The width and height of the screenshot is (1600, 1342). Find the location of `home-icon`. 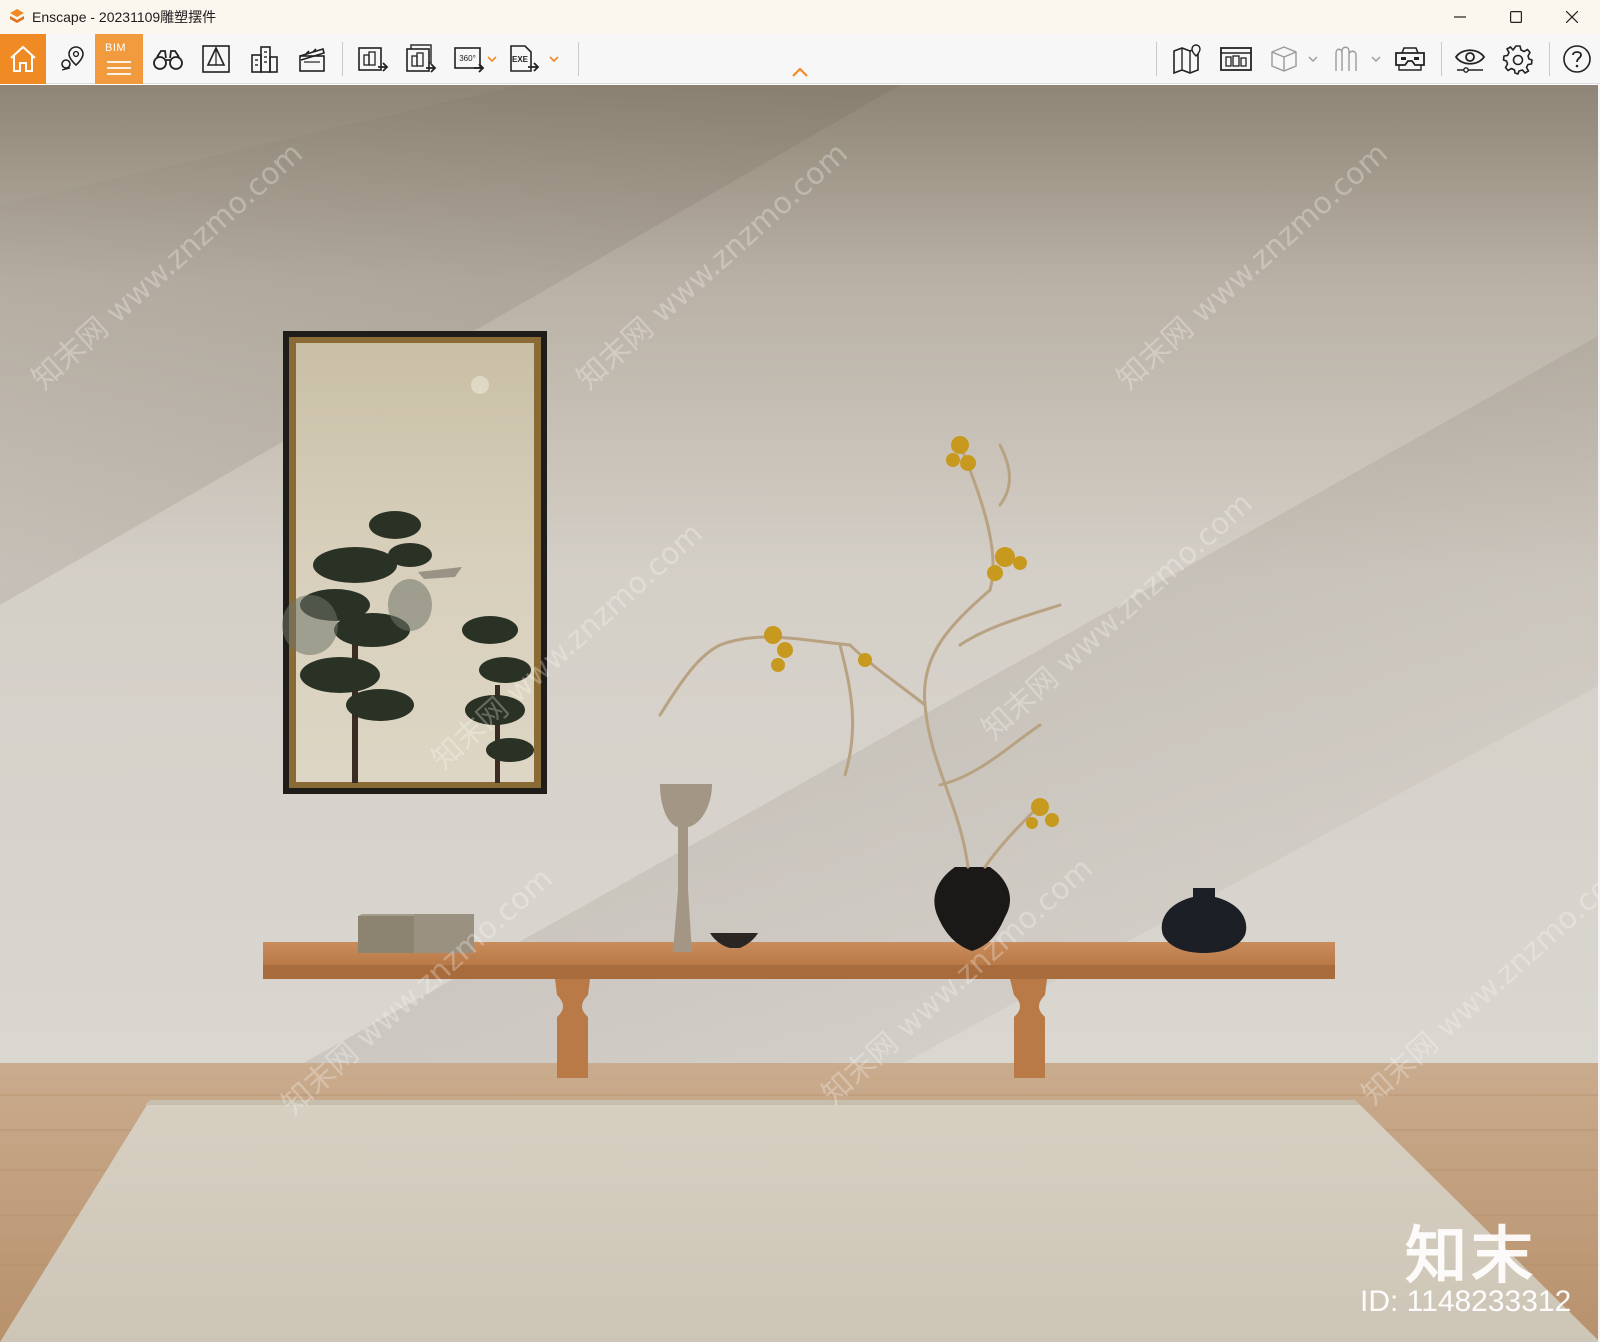

home-icon is located at coordinates (23, 58).